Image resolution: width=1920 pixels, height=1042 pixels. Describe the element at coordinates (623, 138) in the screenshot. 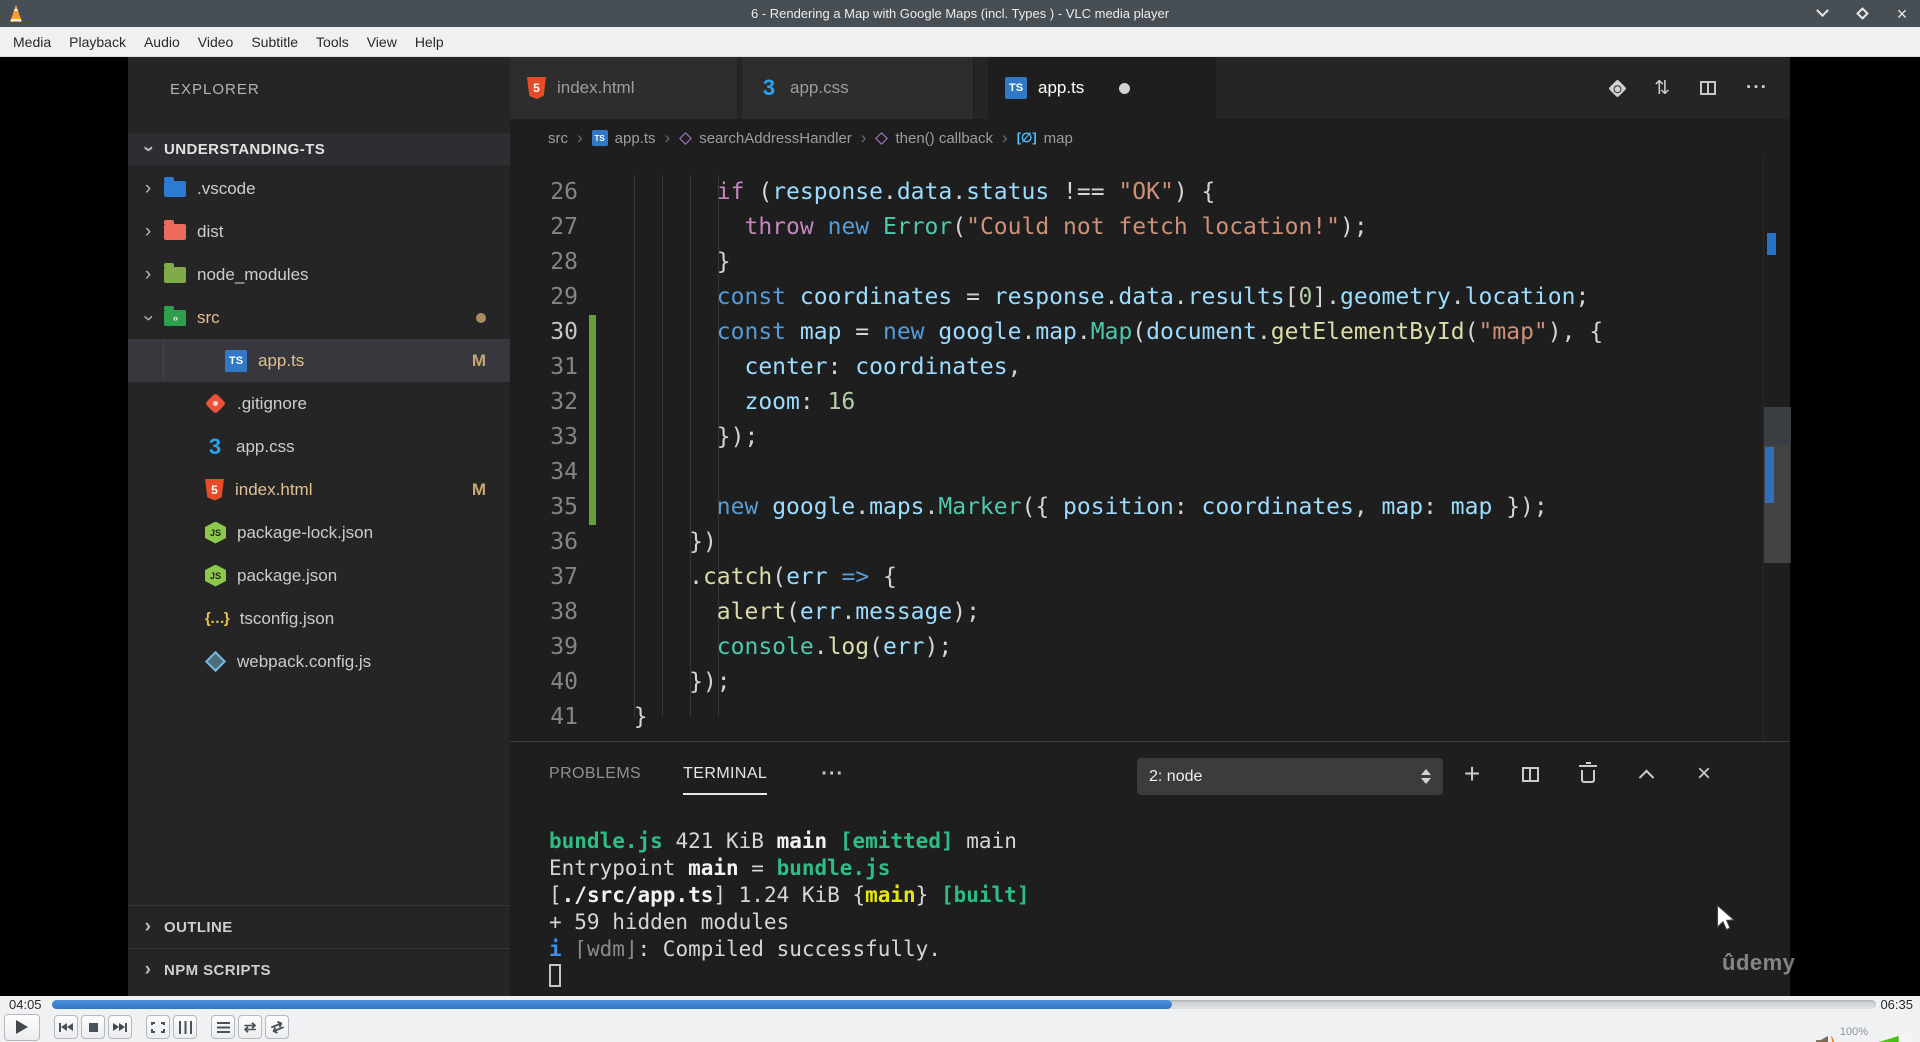

I see `breadcrumb-item-2: TS app.ts` at that location.